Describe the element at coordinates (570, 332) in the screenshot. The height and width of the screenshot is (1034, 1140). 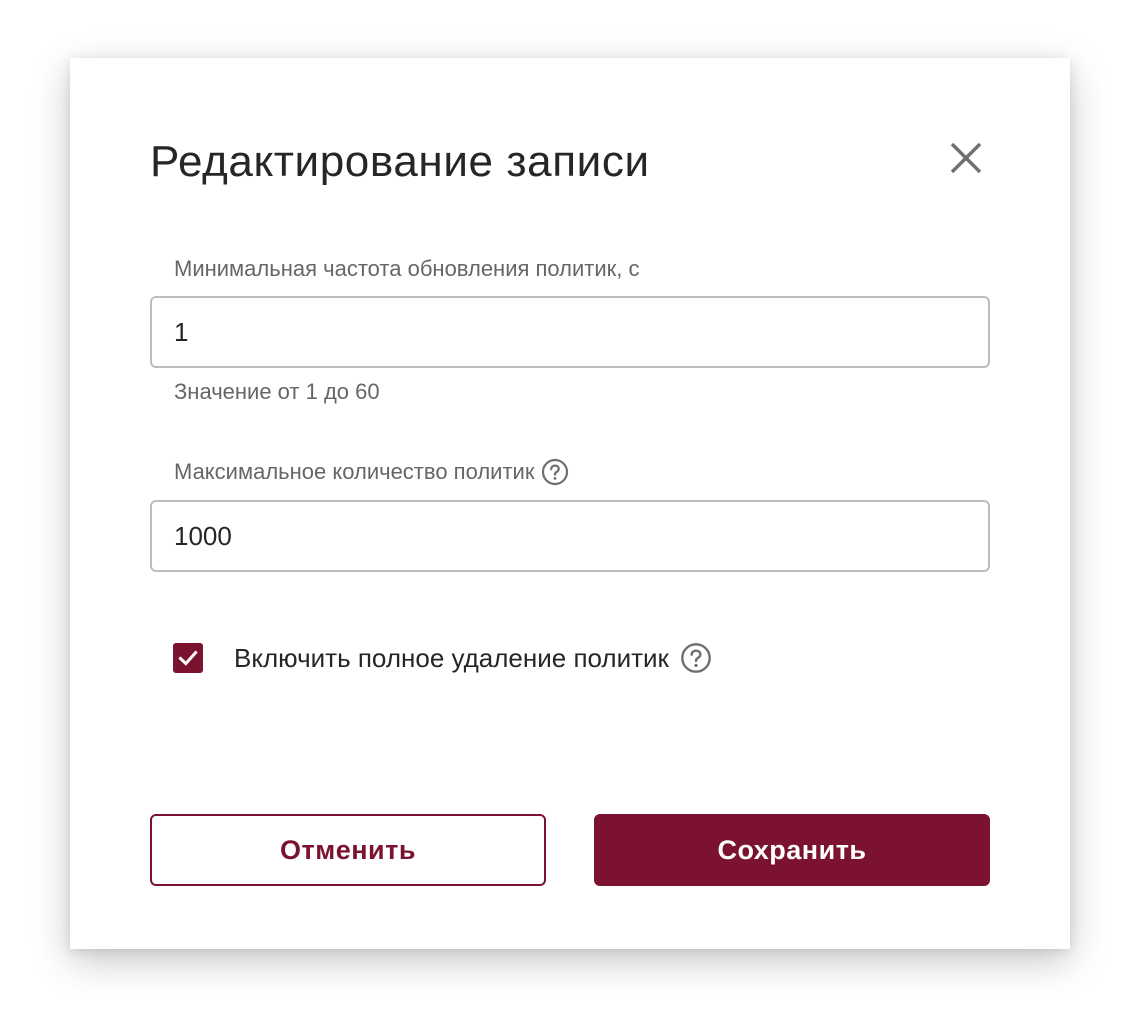
I see `min-refresh-input` at that location.